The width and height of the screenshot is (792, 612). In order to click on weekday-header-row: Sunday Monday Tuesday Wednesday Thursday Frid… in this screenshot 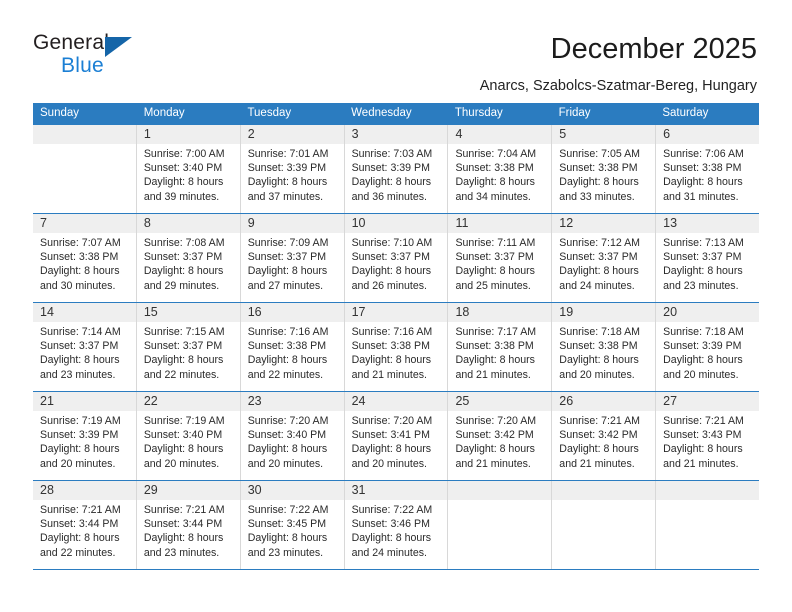, I will do `click(396, 113)`.